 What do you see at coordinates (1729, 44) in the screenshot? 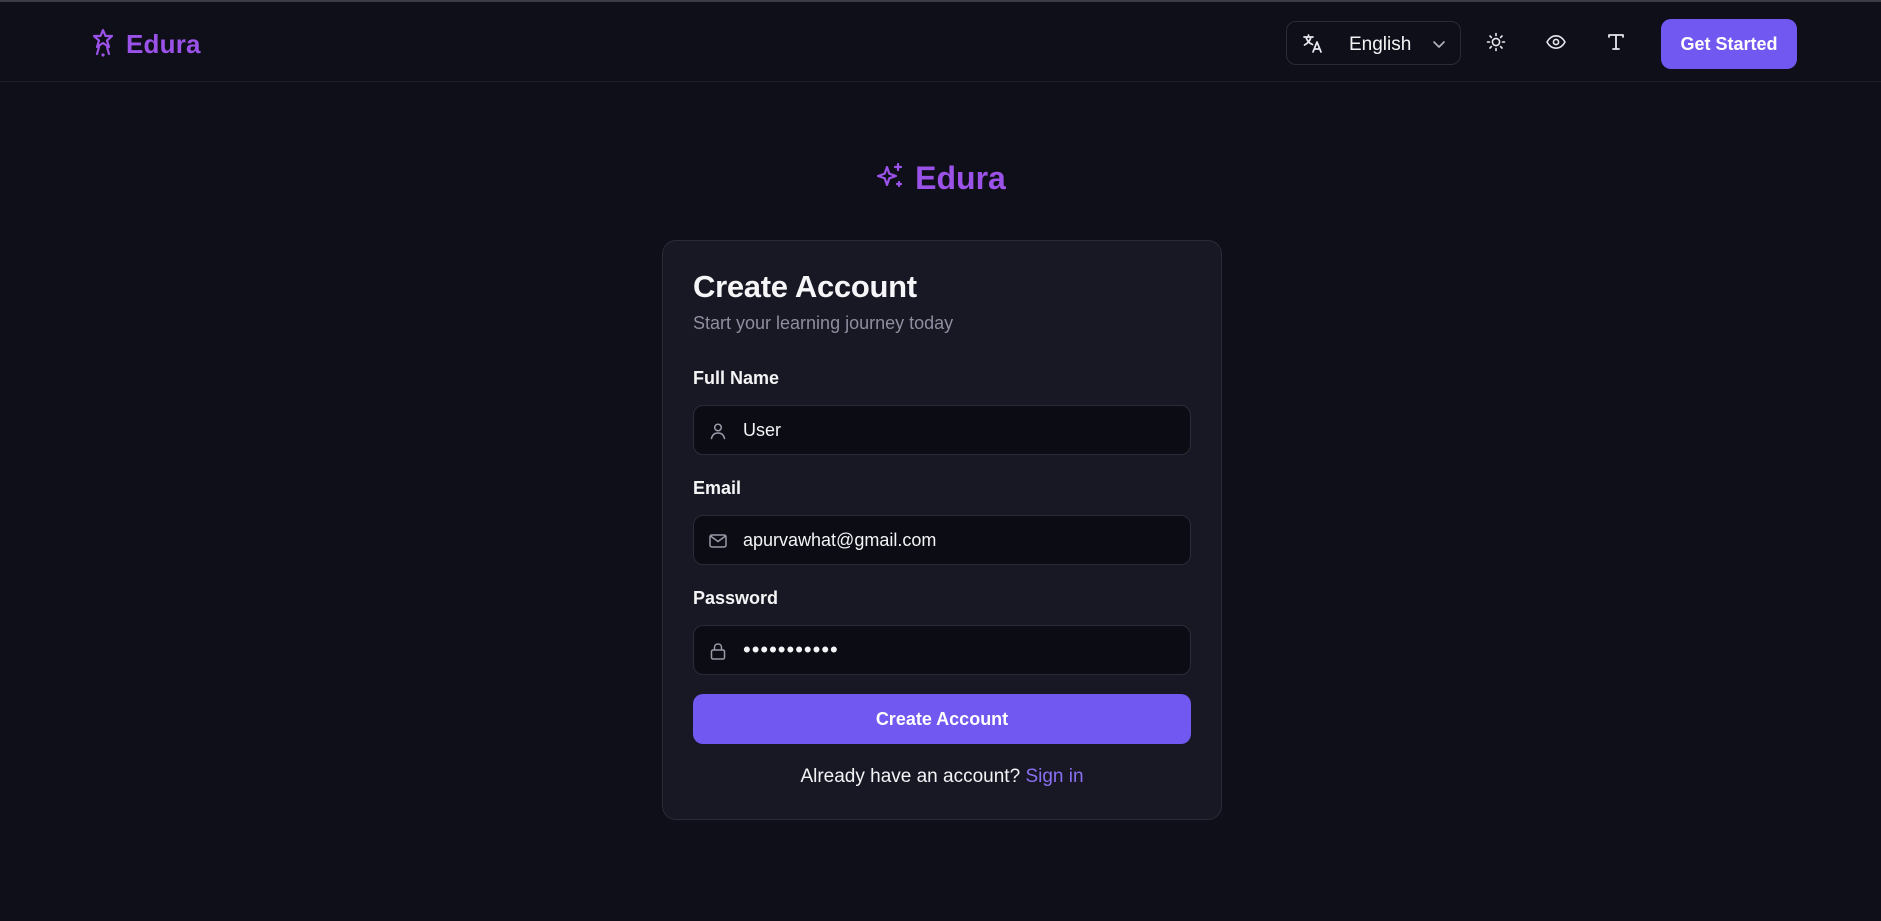
I see `get-started-button: Get Started` at bounding box center [1729, 44].